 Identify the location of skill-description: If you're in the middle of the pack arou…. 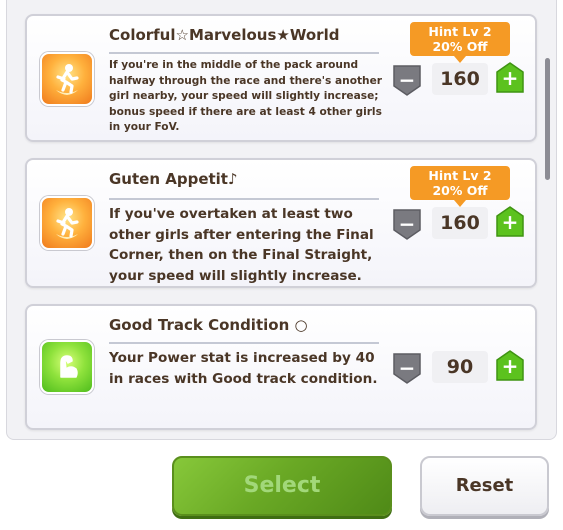
(245, 96).